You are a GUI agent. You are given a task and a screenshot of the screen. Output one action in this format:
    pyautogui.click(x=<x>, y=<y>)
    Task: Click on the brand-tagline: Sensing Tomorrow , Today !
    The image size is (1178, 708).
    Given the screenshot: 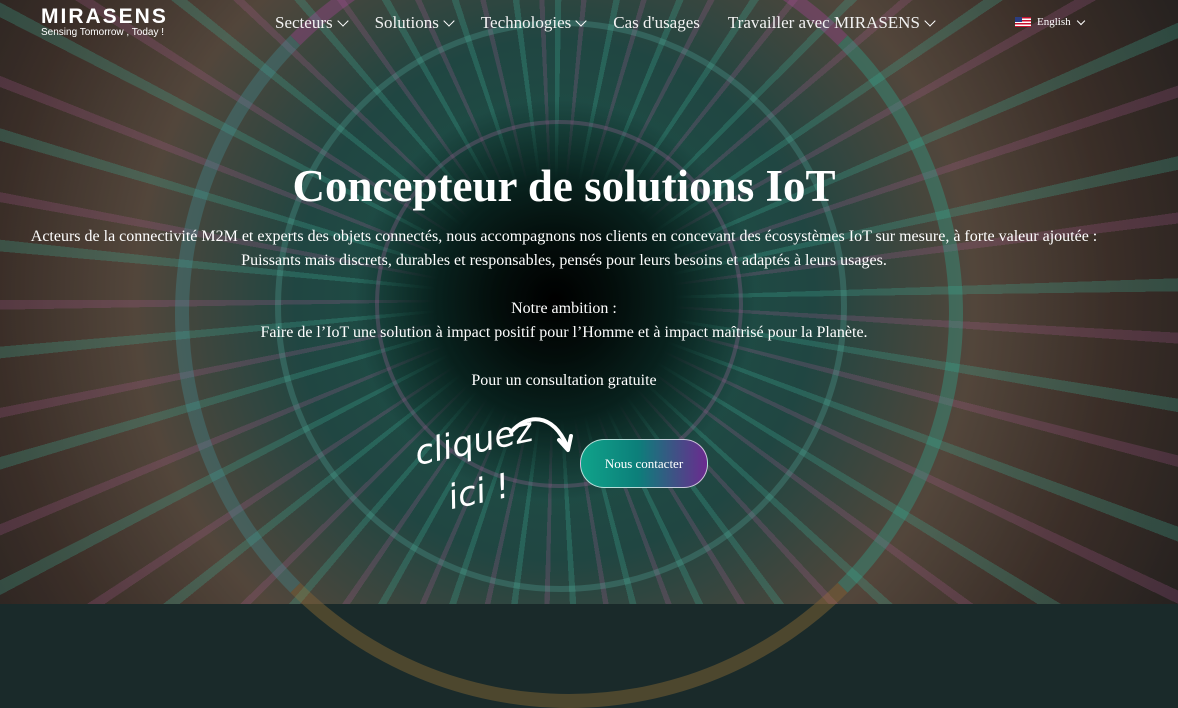 What is the action you would take?
    pyautogui.click(x=103, y=32)
    